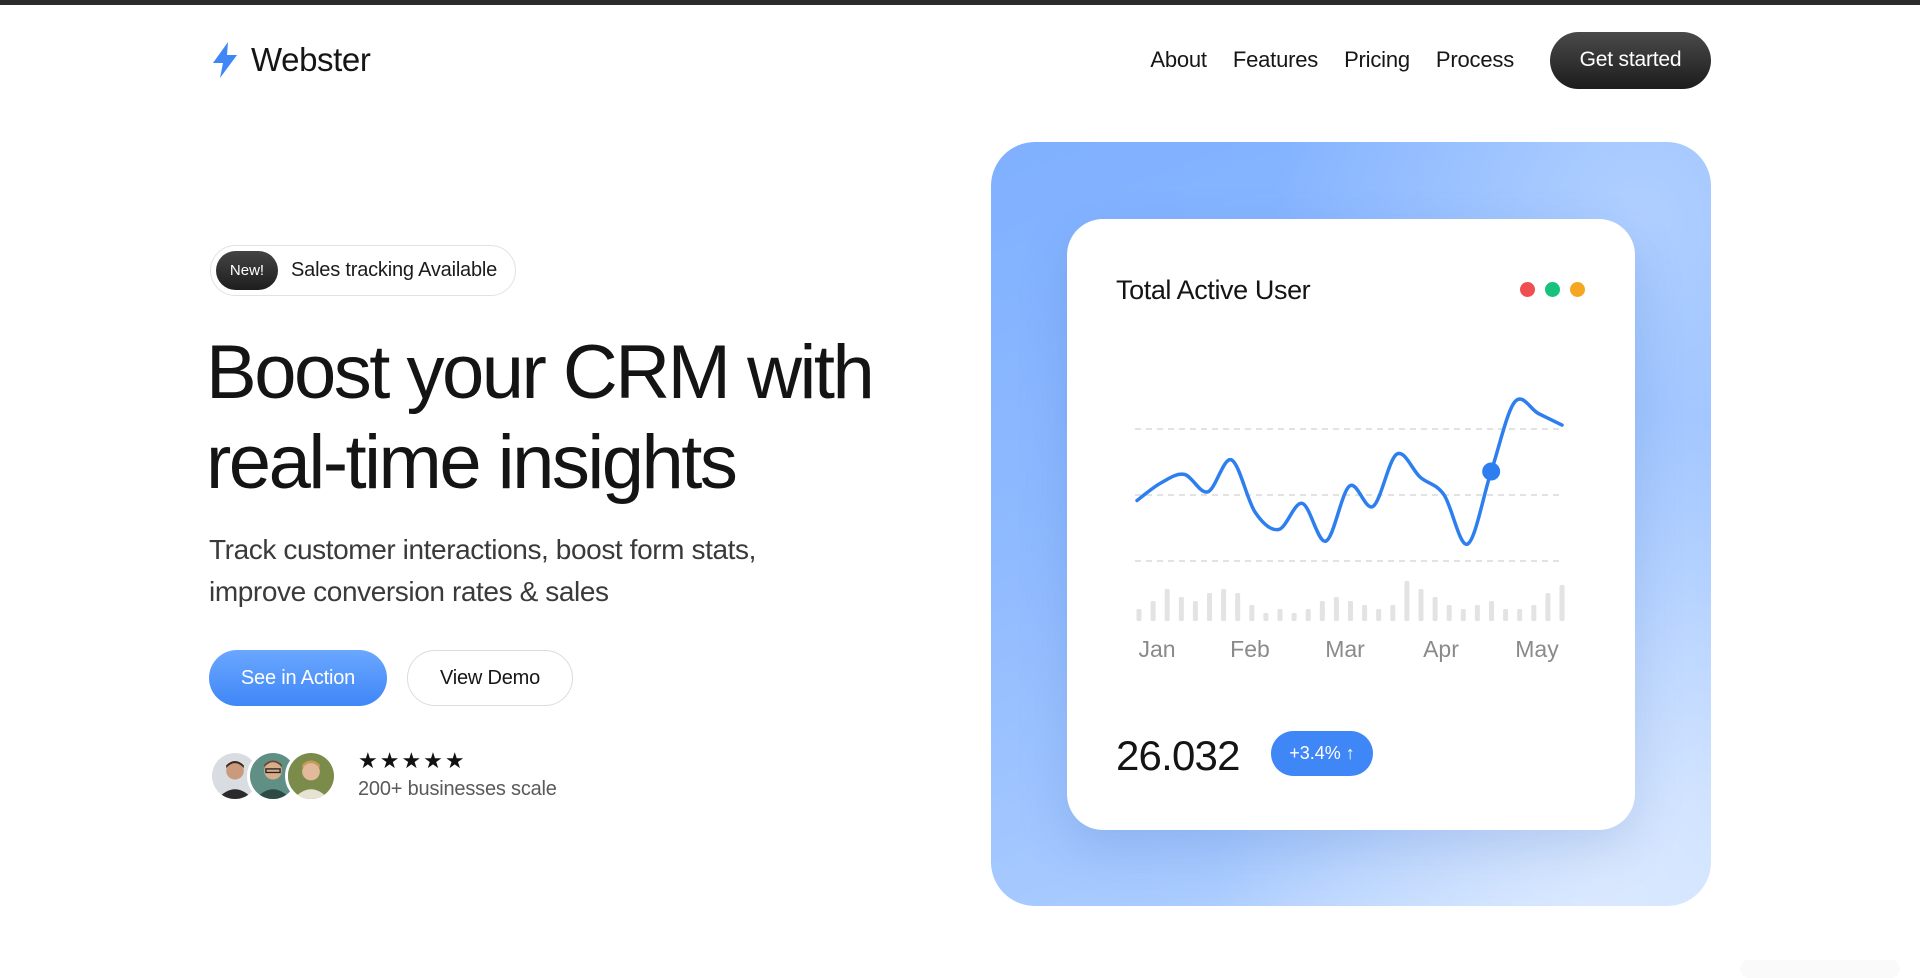 This screenshot has width=1920, height=978. What do you see at coordinates (274, 776) in the screenshot?
I see `customer-avatars` at bounding box center [274, 776].